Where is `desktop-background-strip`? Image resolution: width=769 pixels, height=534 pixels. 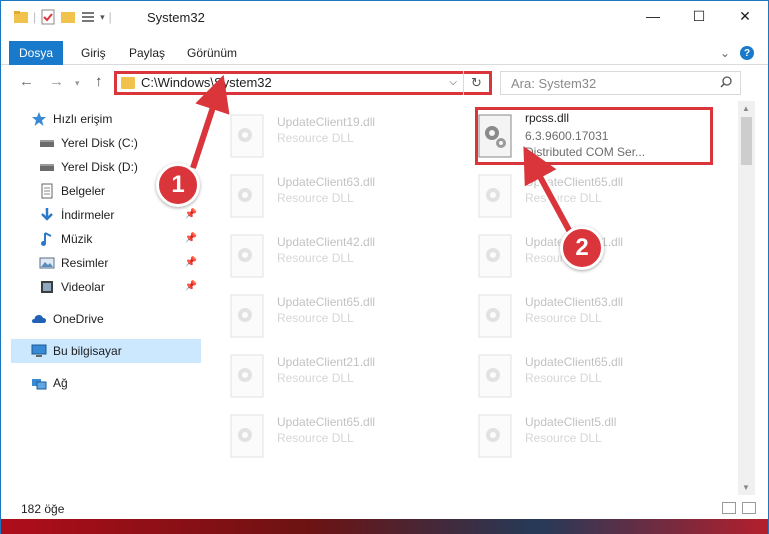 desktop-background-strip is located at coordinates (384, 526).